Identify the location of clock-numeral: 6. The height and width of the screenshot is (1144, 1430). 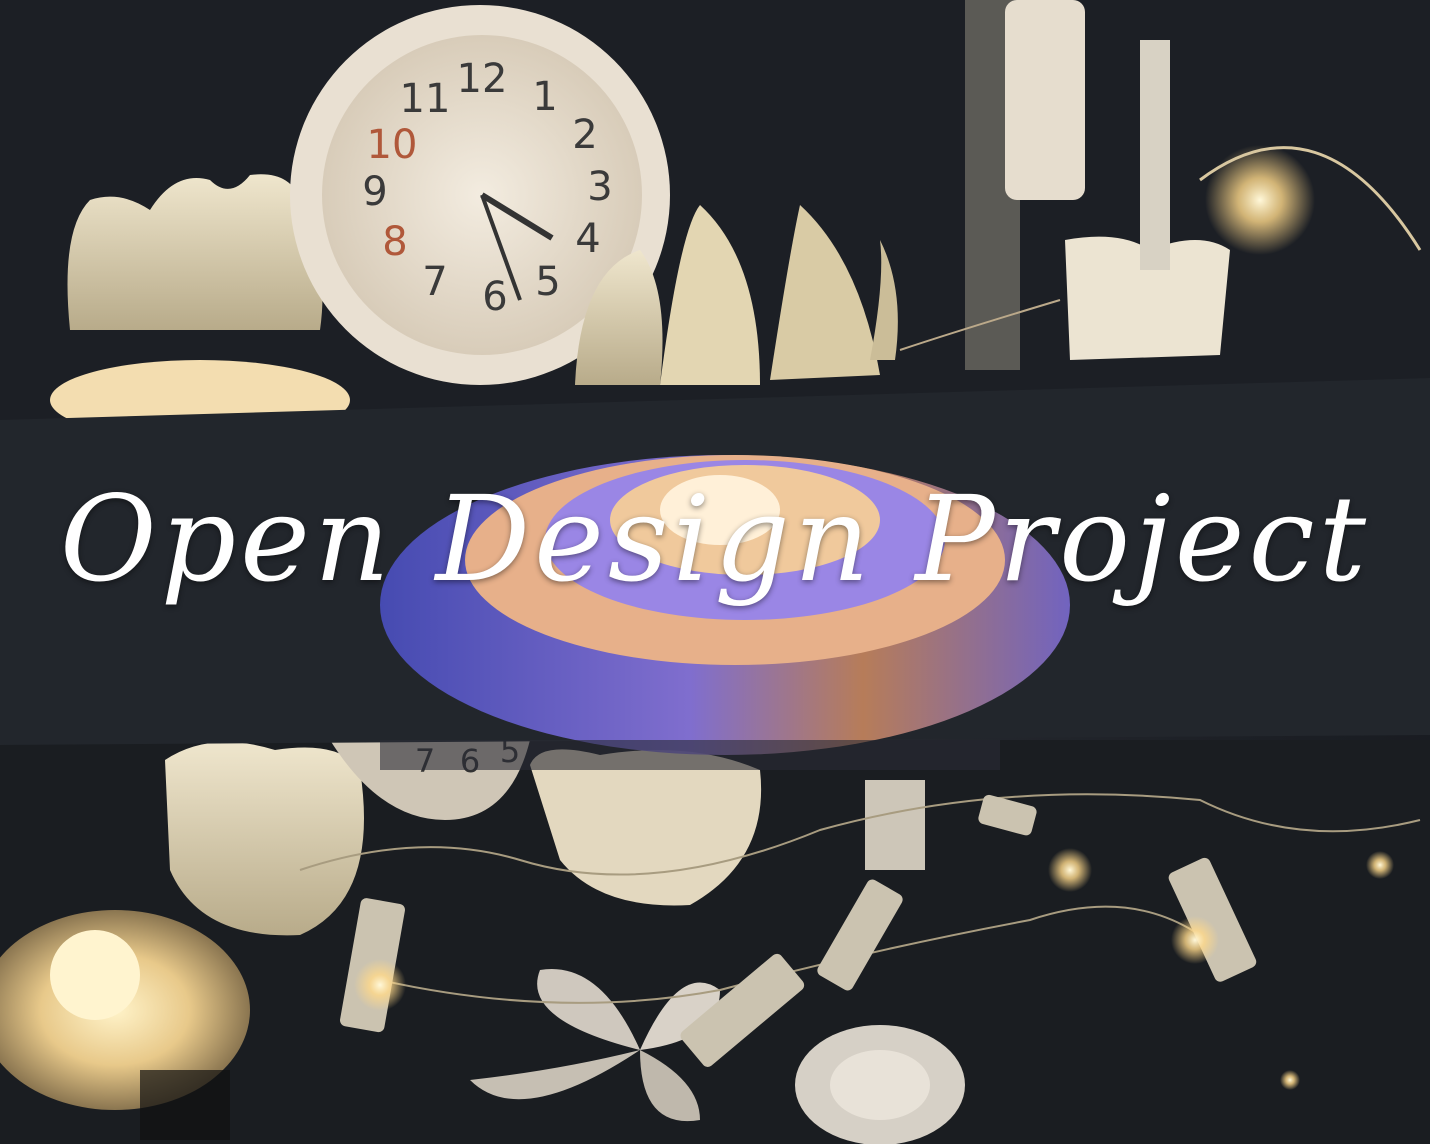
(494, 297).